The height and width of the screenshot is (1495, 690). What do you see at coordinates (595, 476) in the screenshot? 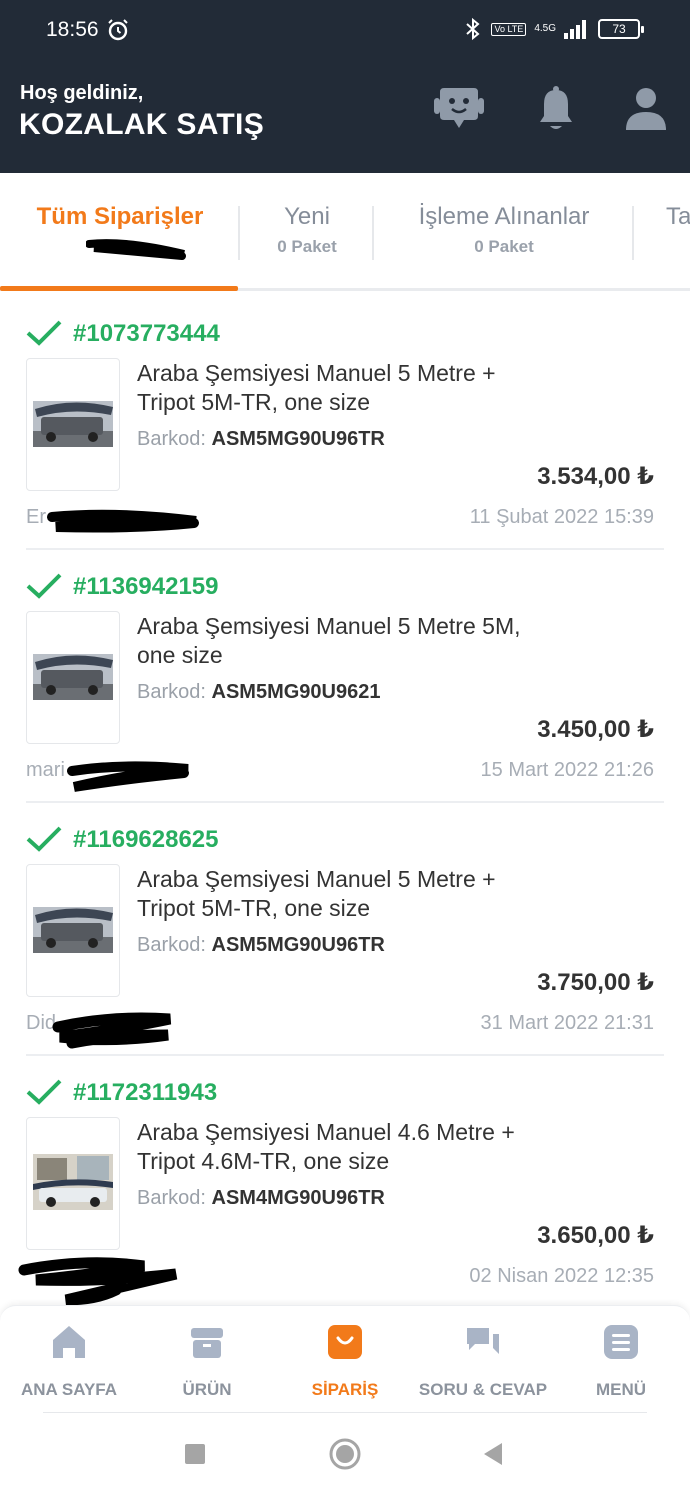
I see `order-price: 3.534,00 ₺` at bounding box center [595, 476].